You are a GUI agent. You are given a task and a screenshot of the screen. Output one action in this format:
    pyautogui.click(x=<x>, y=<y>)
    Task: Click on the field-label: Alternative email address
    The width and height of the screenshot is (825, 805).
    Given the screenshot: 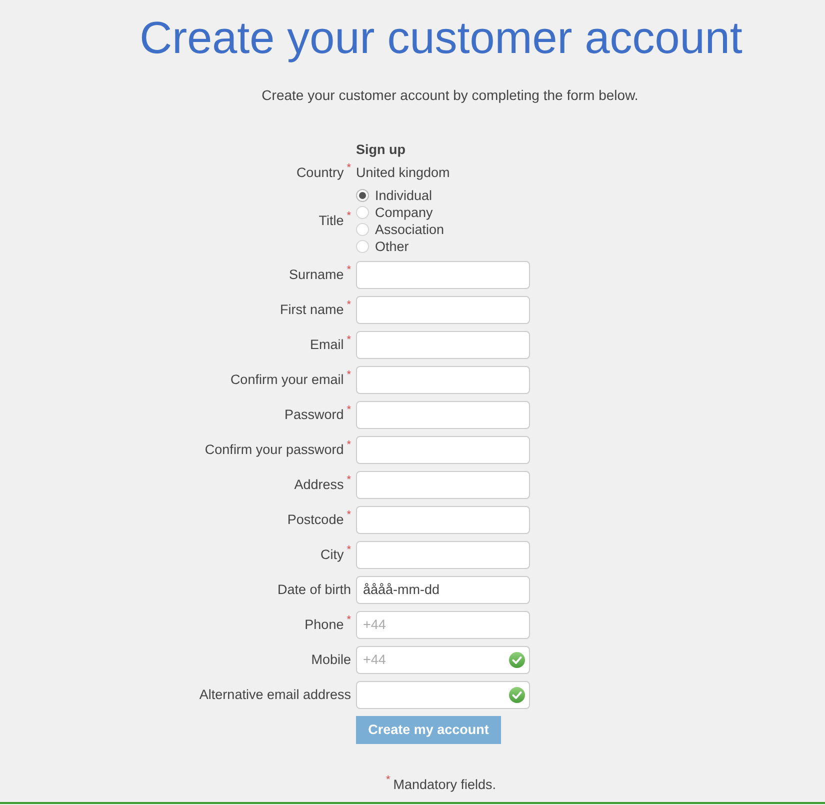 What is the action you would take?
    pyautogui.click(x=275, y=695)
    